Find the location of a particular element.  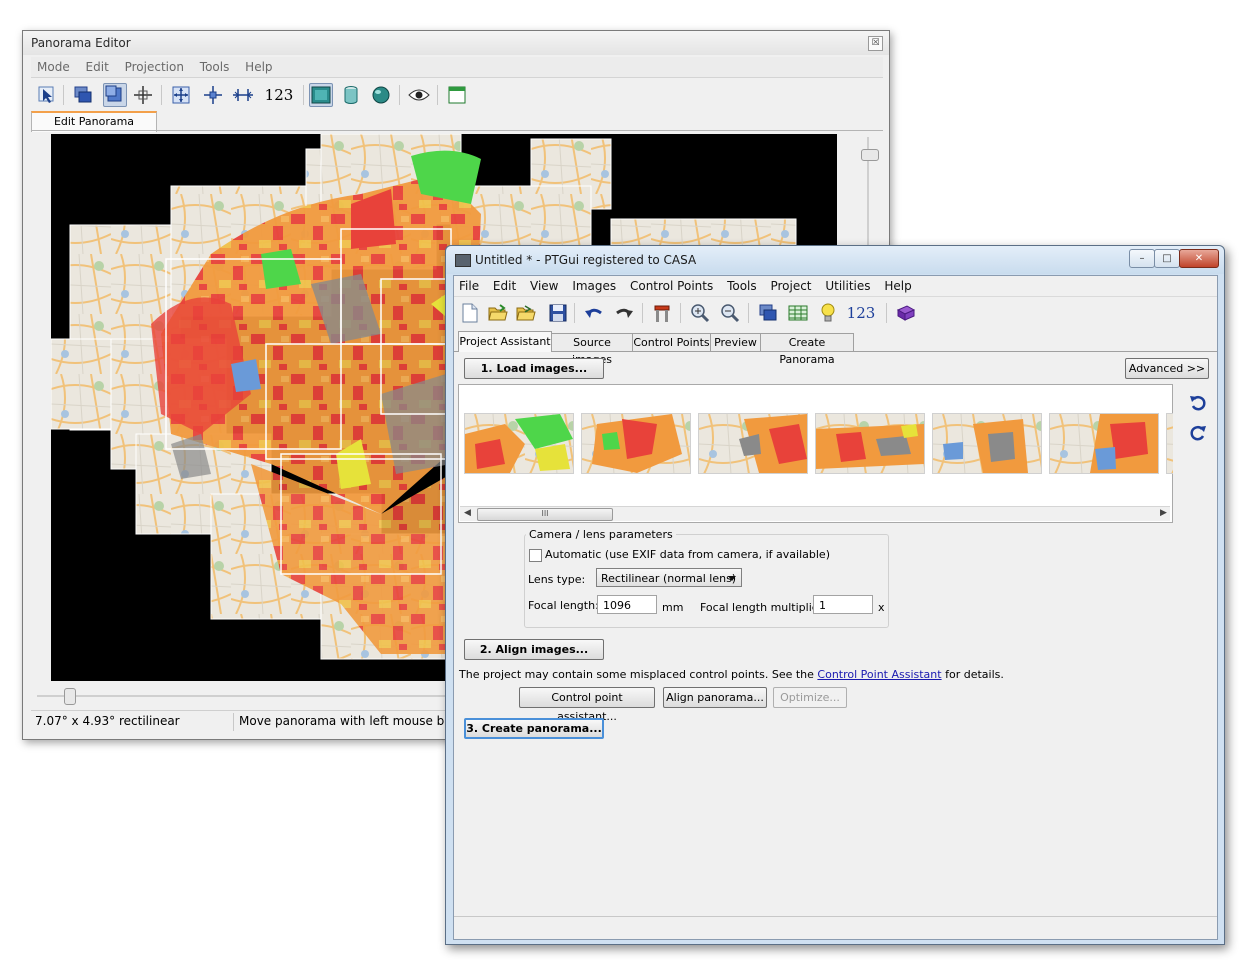

panorama-editor-title: Panorama Editor is located at coordinates (81, 43).